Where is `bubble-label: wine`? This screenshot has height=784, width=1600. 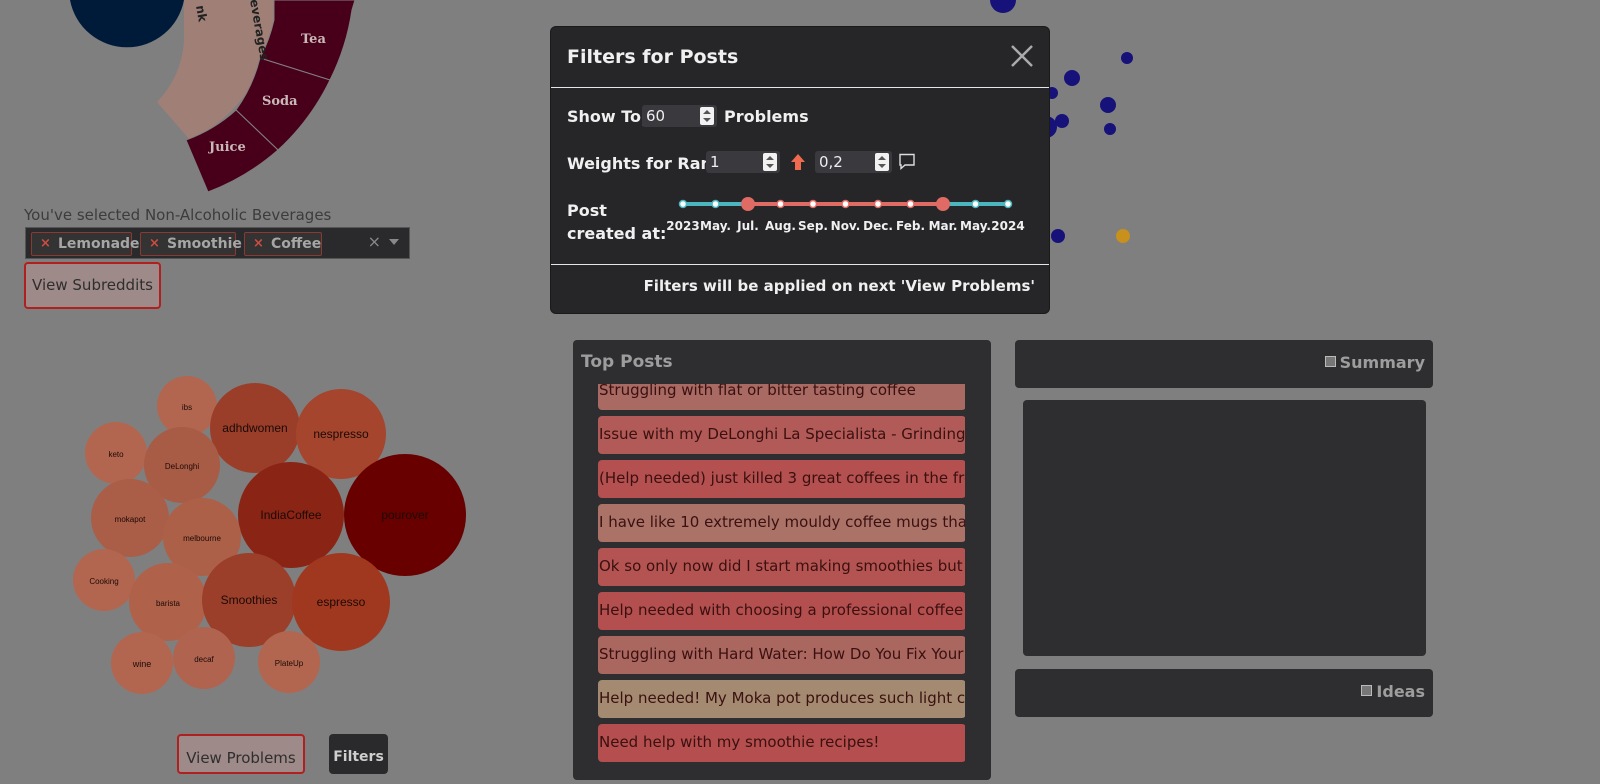 bubble-label: wine is located at coordinates (142, 664).